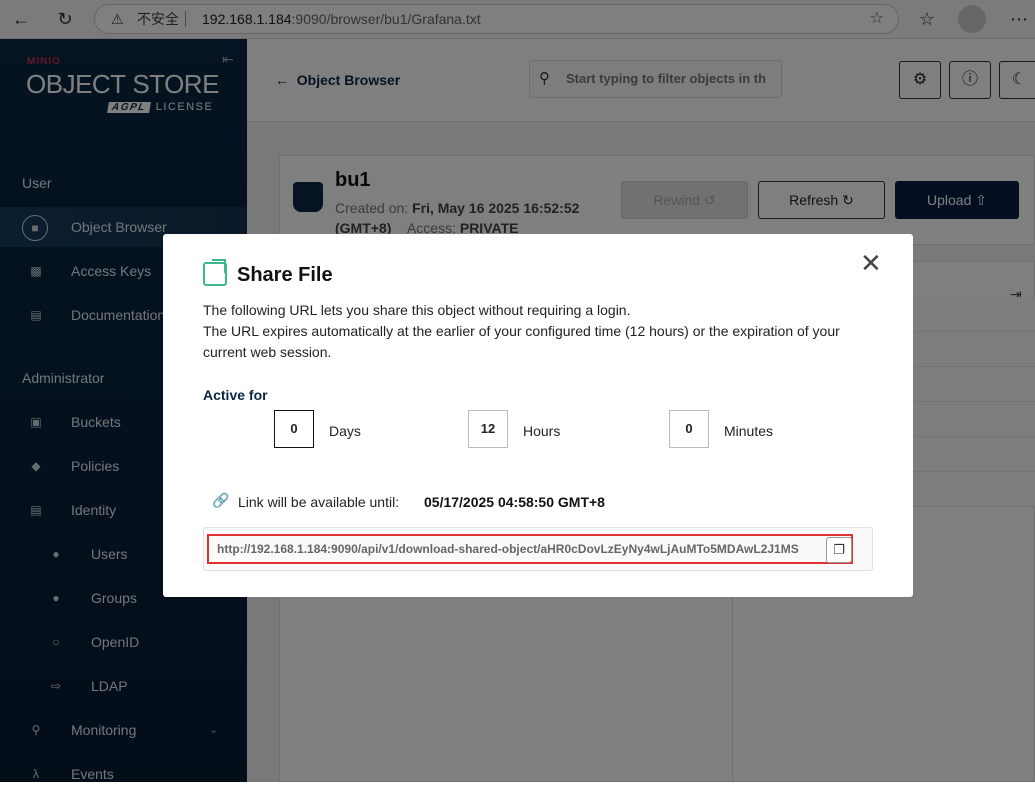 This screenshot has height=794, width=1035. I want to click on hours-label: Hours, so click(542, 431).